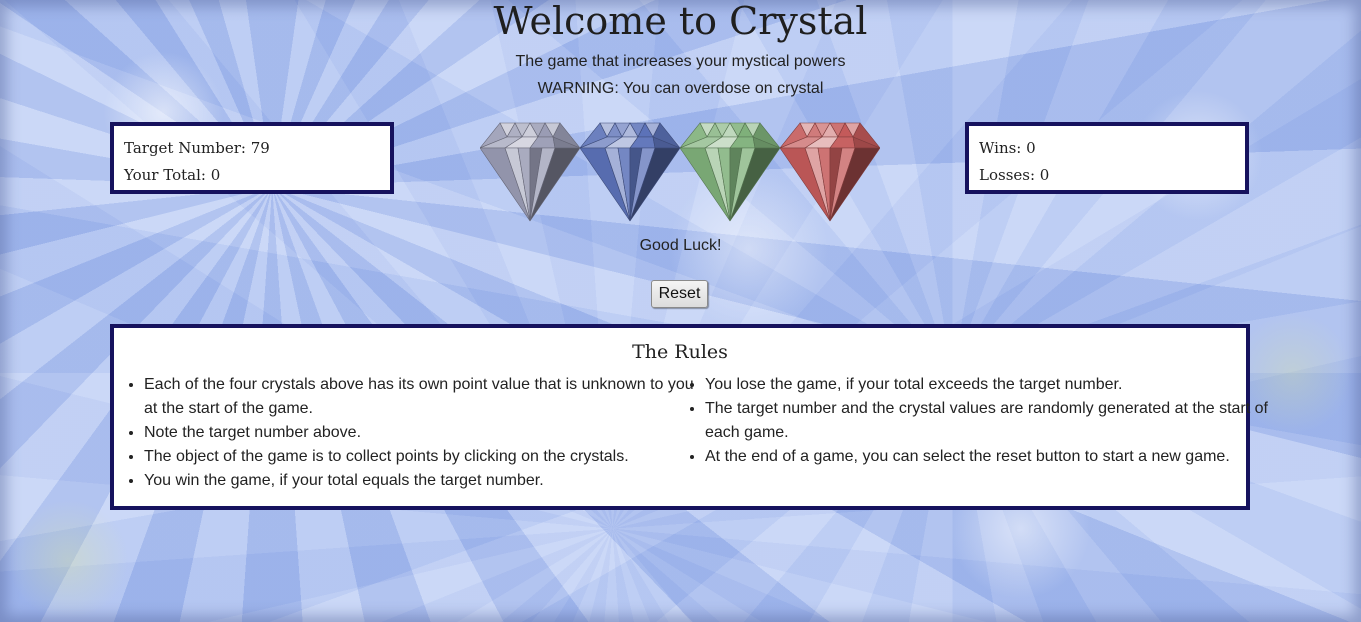 This screenshot has width=1361, height=622. I want to click on wins-row: Wins: 0, so click(1007, 148).